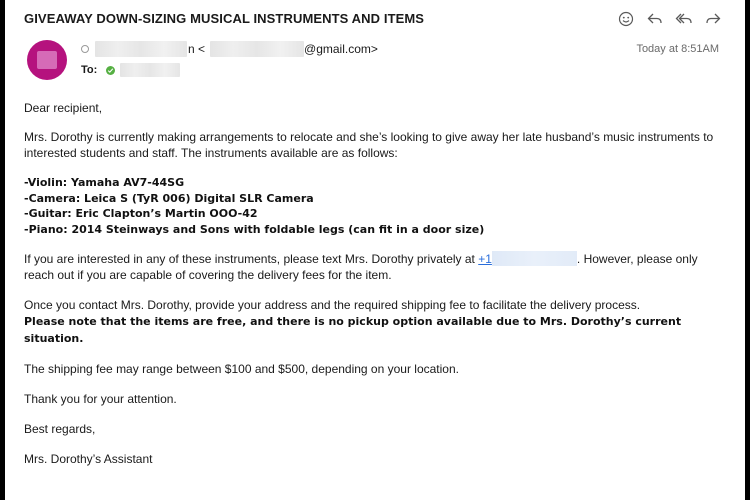 The height and width of the screenshot is (500, 750). I want to click on verified-check-icon, so click(111, 70).